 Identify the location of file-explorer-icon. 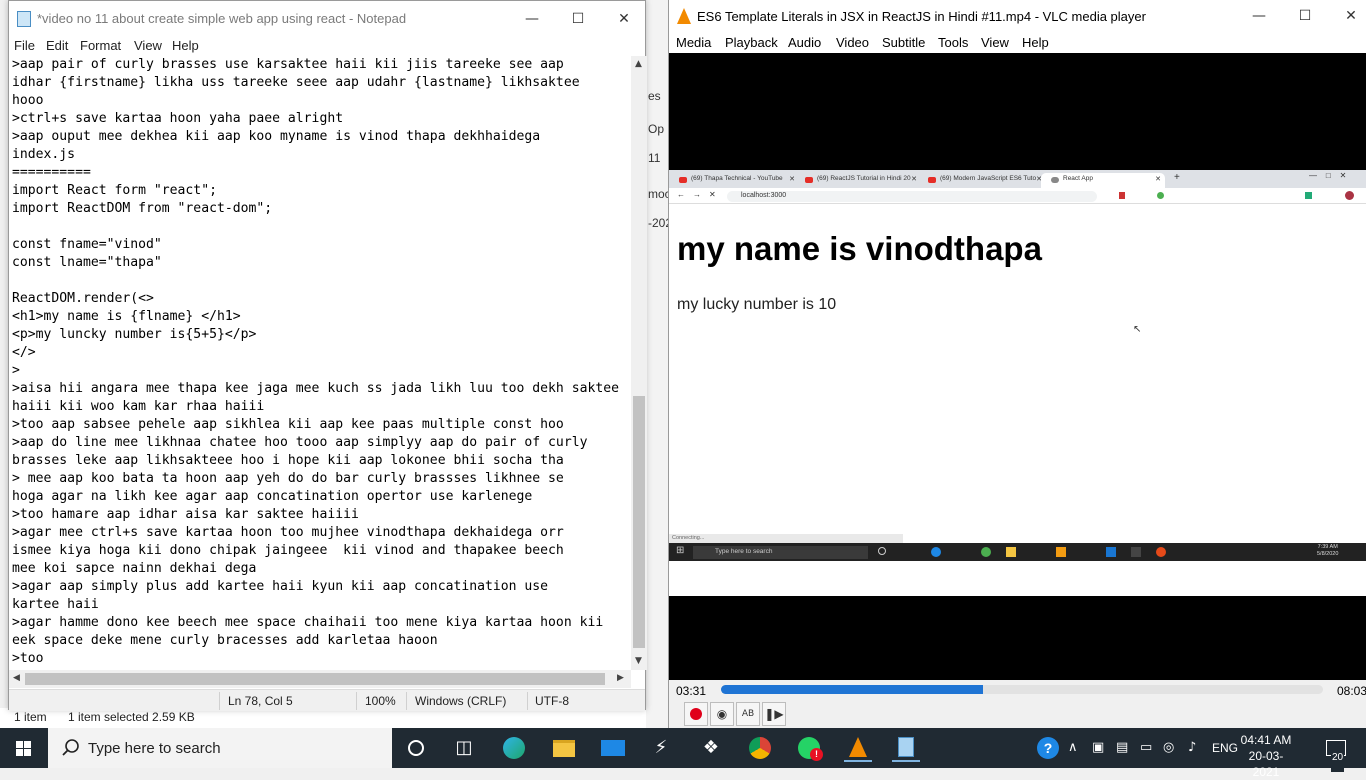
(564, 748).